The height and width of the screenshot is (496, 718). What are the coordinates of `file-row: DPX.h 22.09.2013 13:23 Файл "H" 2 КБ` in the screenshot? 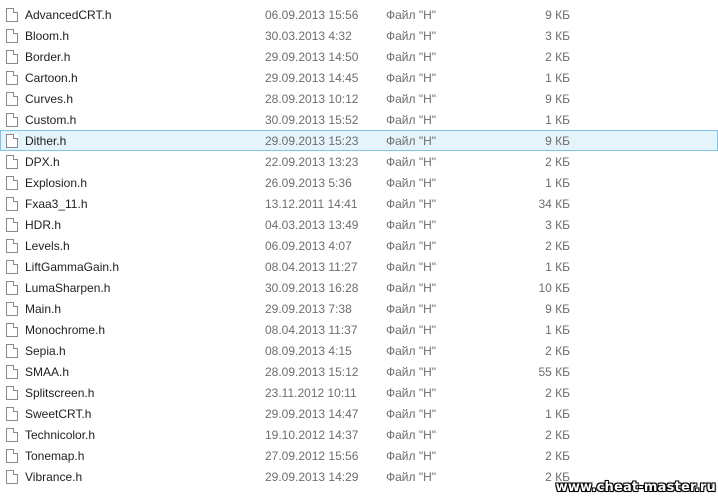 It's located at (359, 161).